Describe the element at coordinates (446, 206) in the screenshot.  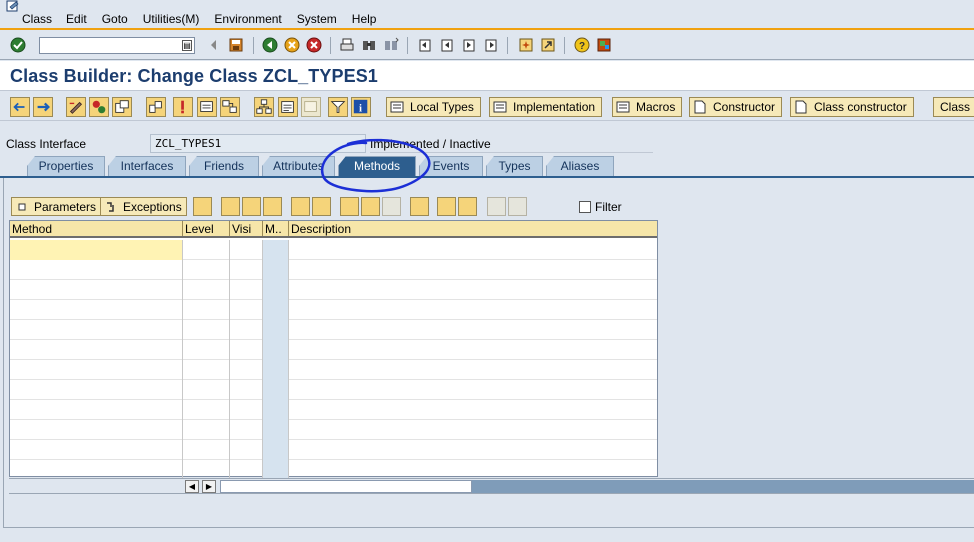
I see `find-in-list-icon` at that location.